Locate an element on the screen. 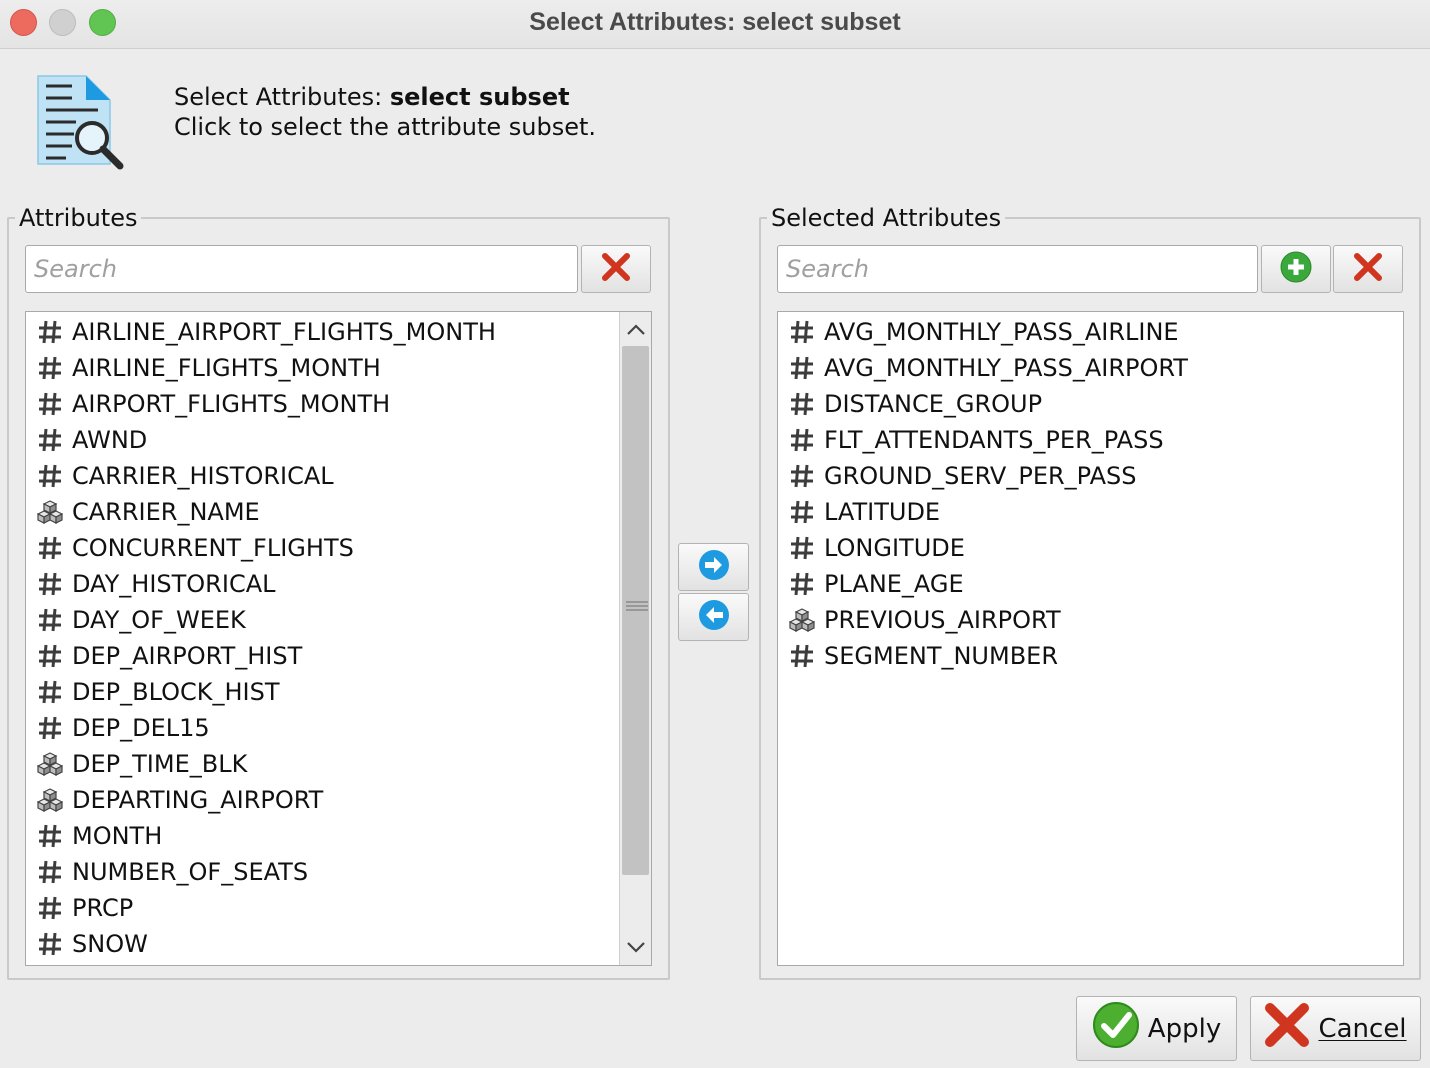  list-item-label: FLT_ATTENDANTS_PER_PASS is located at coordinates (994, 440).